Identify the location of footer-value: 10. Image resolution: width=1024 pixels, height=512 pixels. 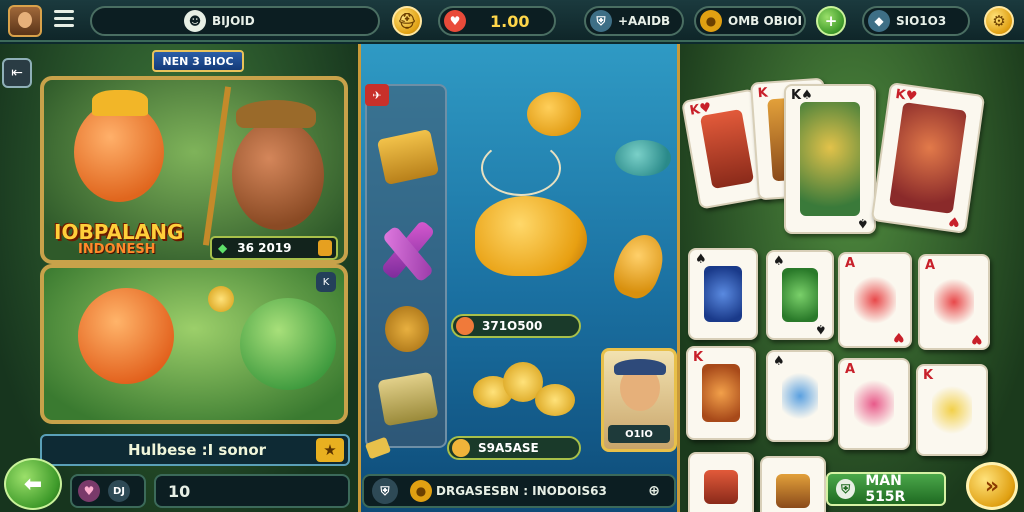
(179, 491).